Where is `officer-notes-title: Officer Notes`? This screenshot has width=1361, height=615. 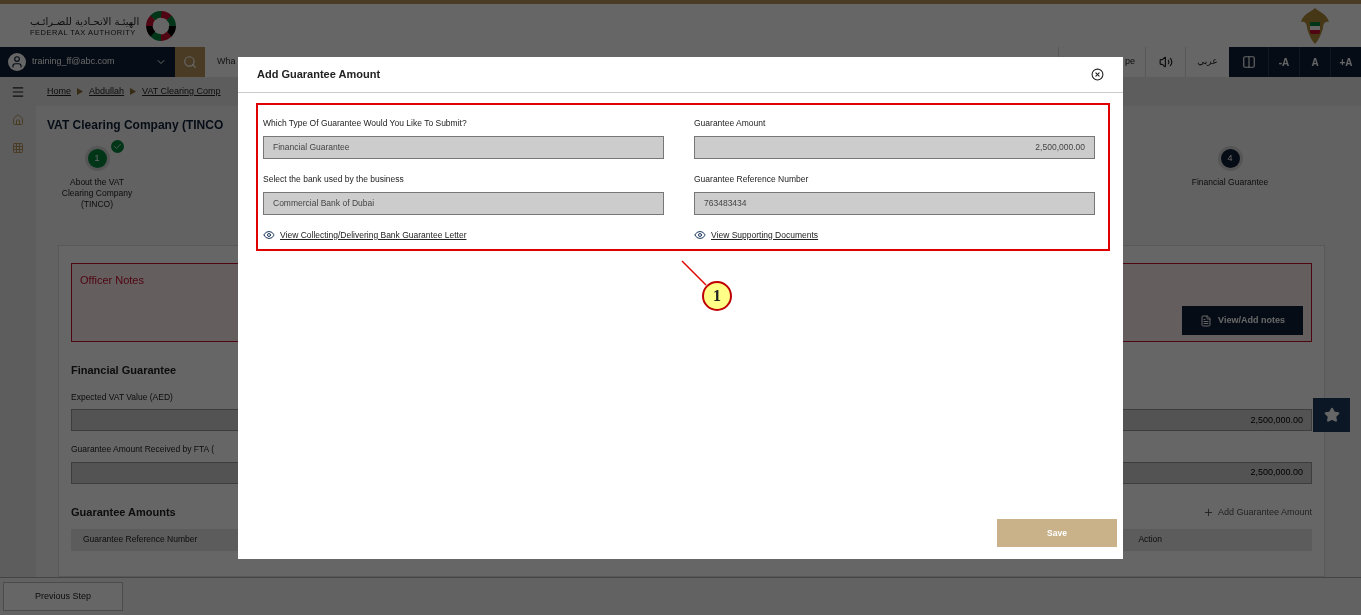
officer-notes-title: Officer Notes is located at coordinates (112, 280).